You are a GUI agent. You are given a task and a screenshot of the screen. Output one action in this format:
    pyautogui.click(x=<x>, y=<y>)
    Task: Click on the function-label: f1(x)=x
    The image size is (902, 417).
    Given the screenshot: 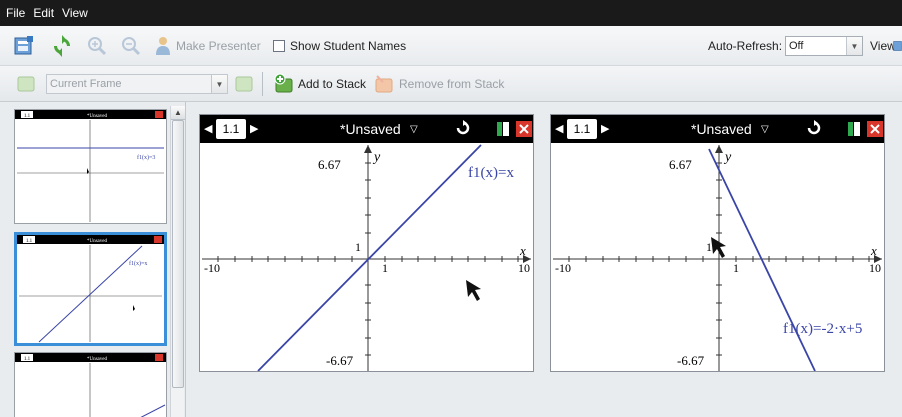 What is the action you would take?
    pyautogui.click(x=491, y=173)
    